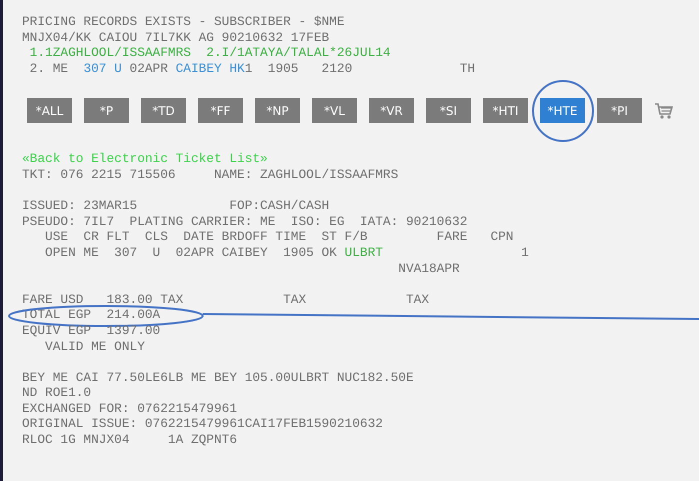 The image size is (699, 481). What do you see at coordinates (277, 111) in the screenshot?
I see `command-button: *NP` at bounding box center [277, 111].